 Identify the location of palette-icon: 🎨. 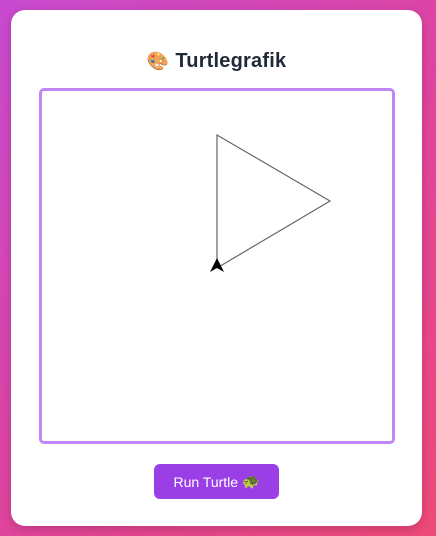
(158, 61).